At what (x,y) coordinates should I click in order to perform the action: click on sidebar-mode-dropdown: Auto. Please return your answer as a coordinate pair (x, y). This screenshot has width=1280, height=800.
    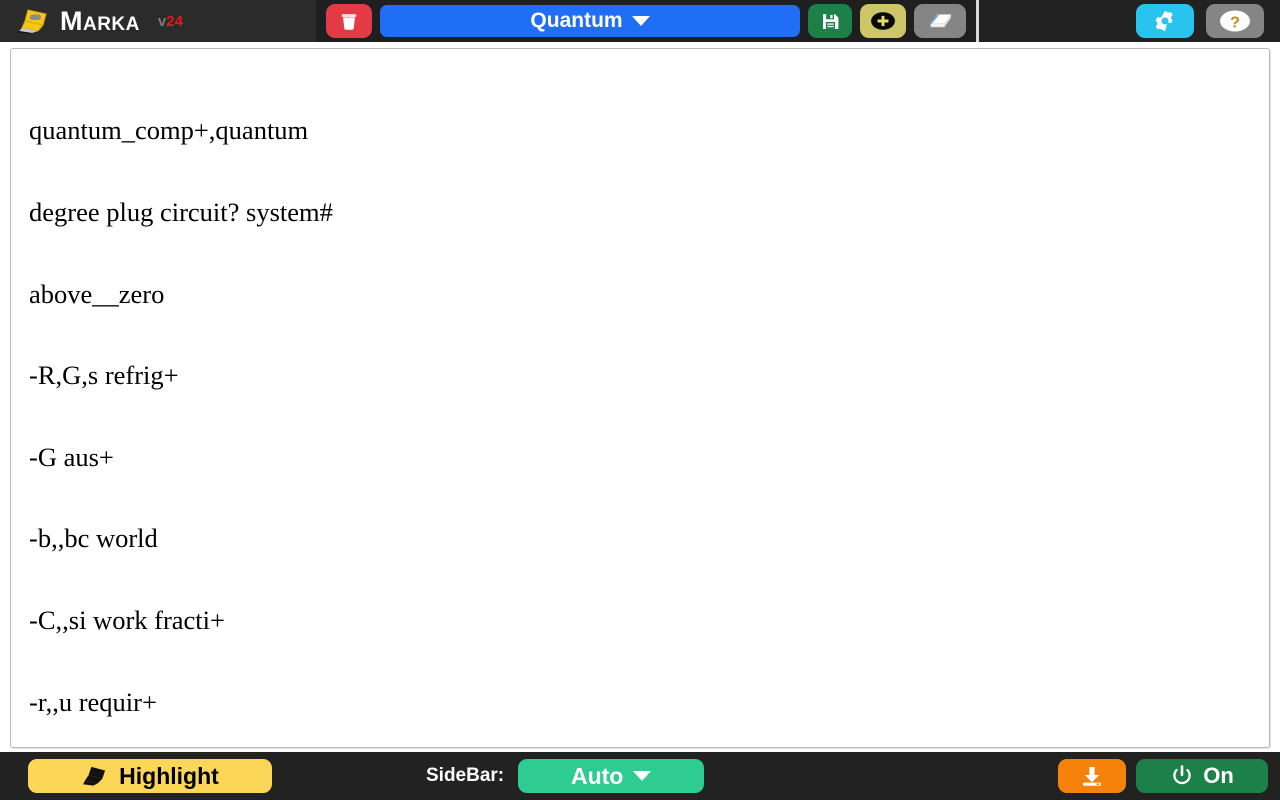
    Looking at the image, I should click on (611, 776).